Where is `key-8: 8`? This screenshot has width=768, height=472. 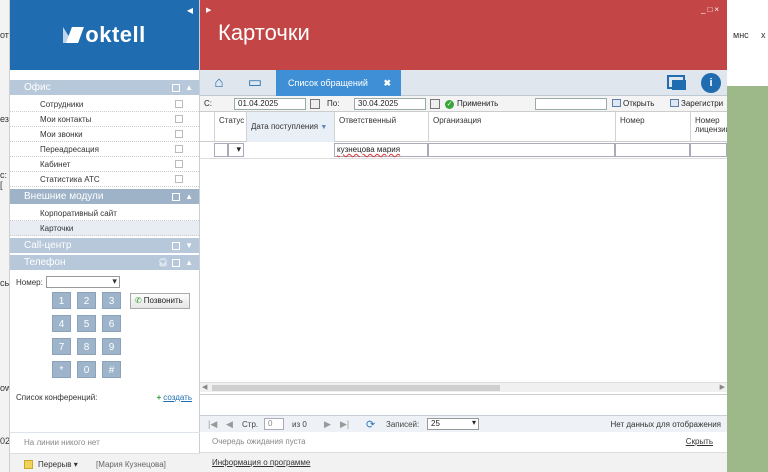
key-8: 8 is located at coordinates (86, 346).